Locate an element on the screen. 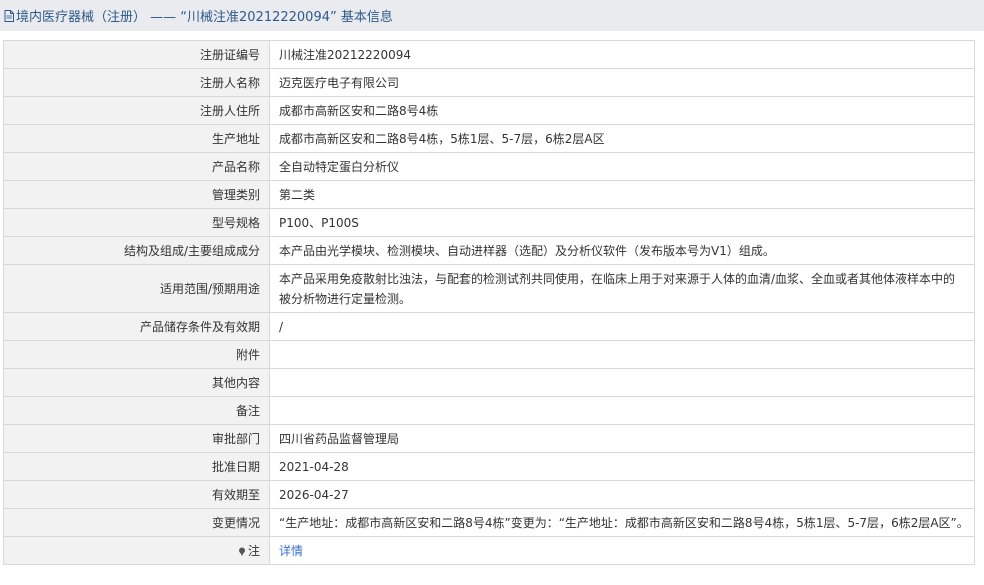 This screenshot has height=585, width=984. table-row-production-address: 生产地址 成都市高新区安和二路8号4栋，5栋1层、5-7层，6栋2层A区 is located at coordinates (489, 138).